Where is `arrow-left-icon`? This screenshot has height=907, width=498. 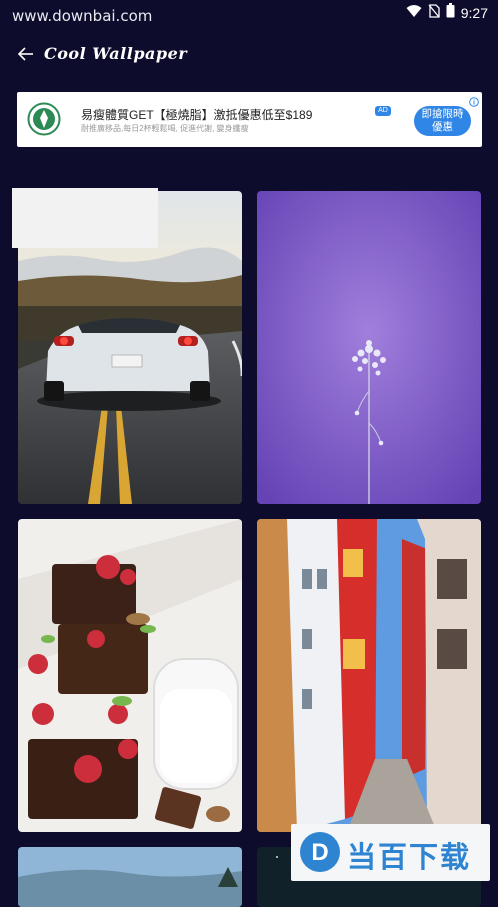
arrow-left-icon is located at coordinates (26, 59).